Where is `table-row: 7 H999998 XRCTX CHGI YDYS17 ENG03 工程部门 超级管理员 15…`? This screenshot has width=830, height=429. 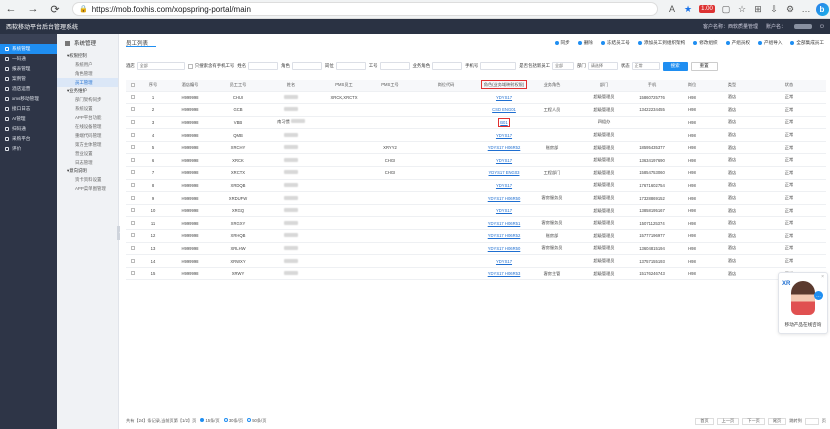 table-row: 7 H999998 XRCTX CHGI YDYS17 ENG03 工程部门 超级管理员 15… is located at coordinates (476, 173).